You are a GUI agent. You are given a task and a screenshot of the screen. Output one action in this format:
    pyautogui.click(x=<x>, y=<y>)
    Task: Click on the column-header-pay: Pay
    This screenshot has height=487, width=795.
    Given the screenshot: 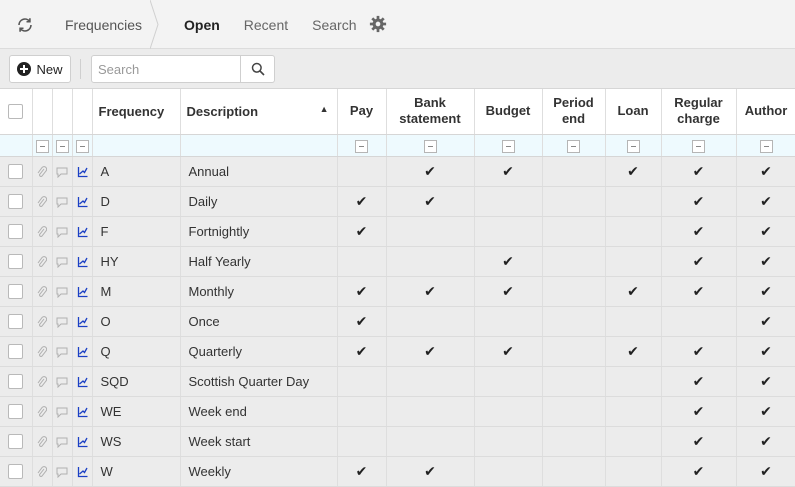 What is the action you would take?
    pyautogui.click(x=362, y=112)
    